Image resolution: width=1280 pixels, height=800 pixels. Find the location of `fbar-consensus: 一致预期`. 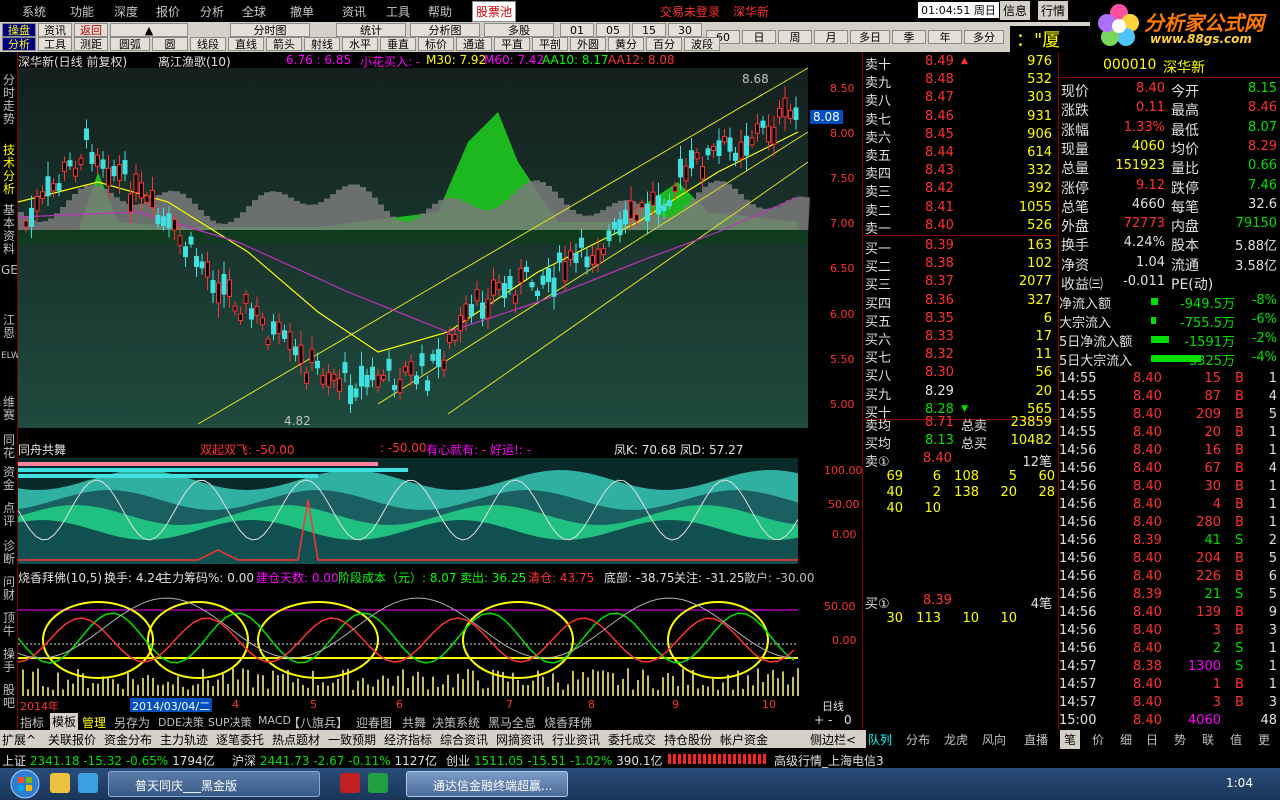

fbar-consensus: 一致预期 is located at coordinates (352, 739).